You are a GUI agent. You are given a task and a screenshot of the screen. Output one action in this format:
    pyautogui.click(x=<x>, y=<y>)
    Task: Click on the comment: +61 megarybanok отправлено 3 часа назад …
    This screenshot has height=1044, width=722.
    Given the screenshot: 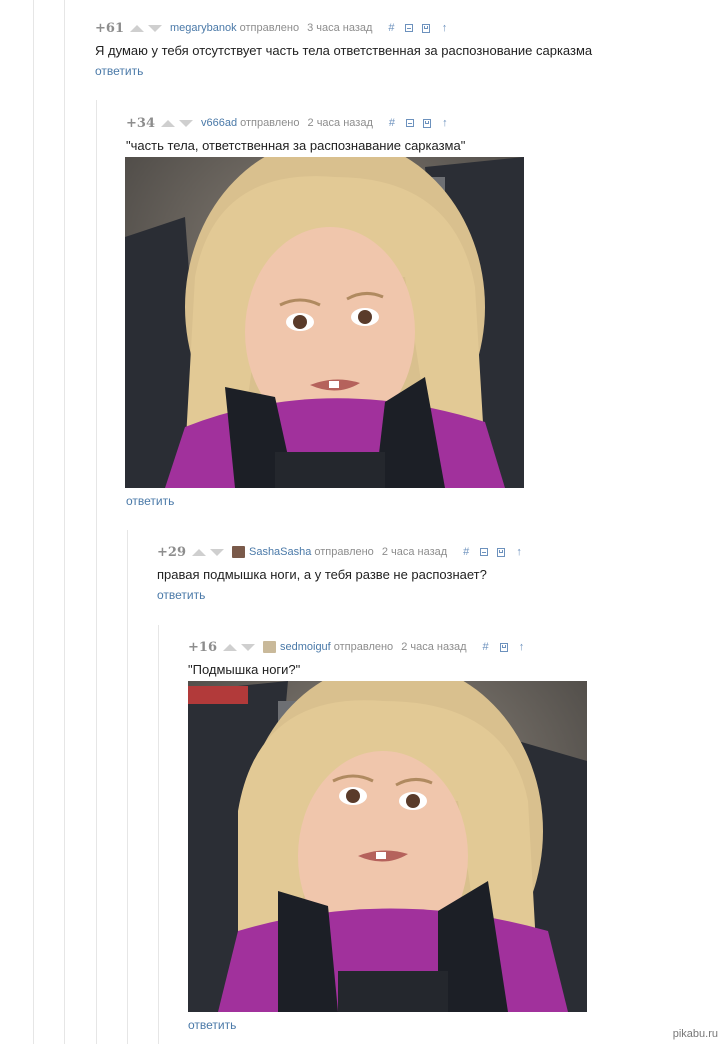 What is the action you would take?
    pyautogui.click(x=395, y=49)
    